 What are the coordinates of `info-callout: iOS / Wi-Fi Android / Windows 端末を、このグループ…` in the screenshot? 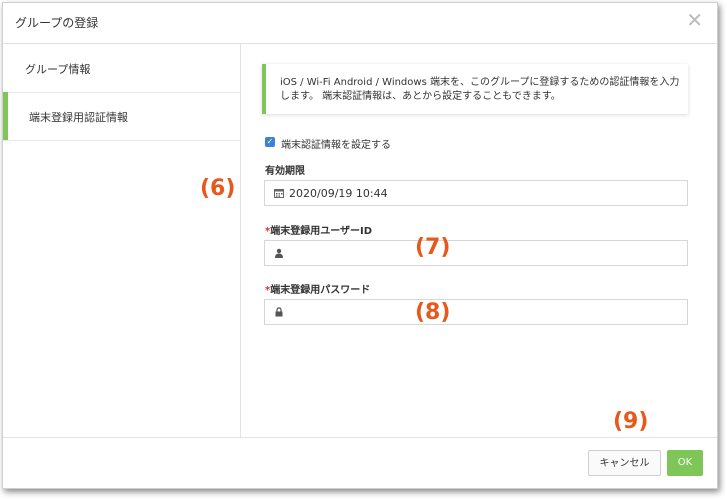 It's located at (475, 89).